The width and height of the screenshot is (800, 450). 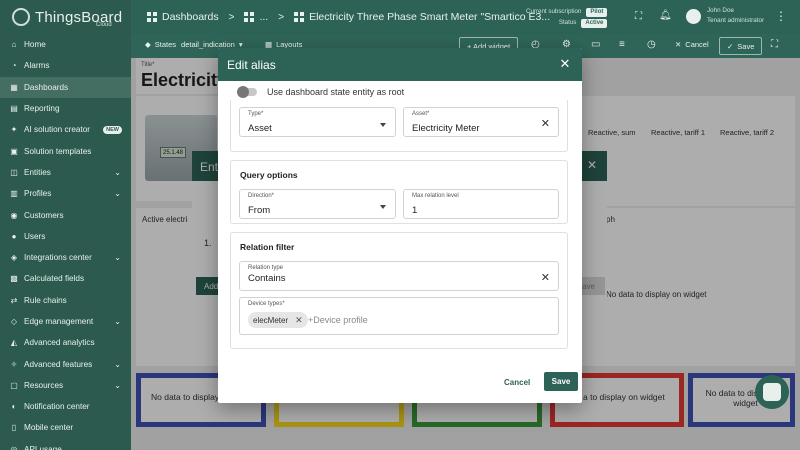 I want to click on type-select: Type* Asset, so click(x=317, y=122).